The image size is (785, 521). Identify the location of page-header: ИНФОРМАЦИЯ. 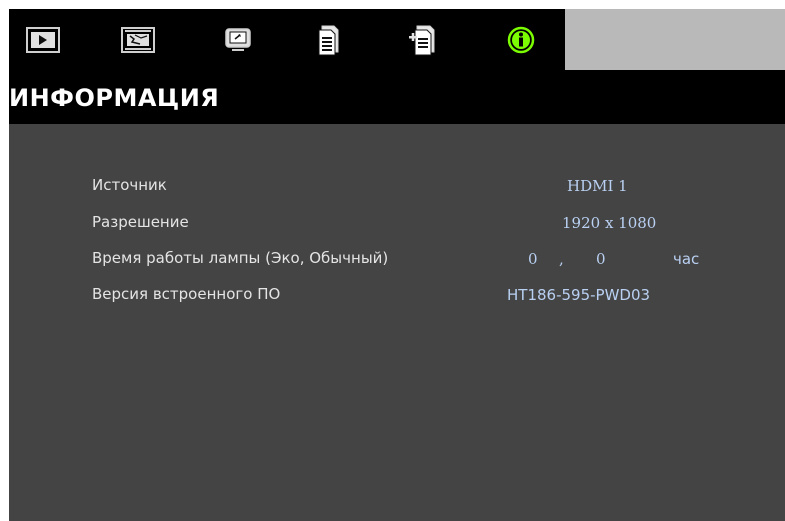
(397, 97).